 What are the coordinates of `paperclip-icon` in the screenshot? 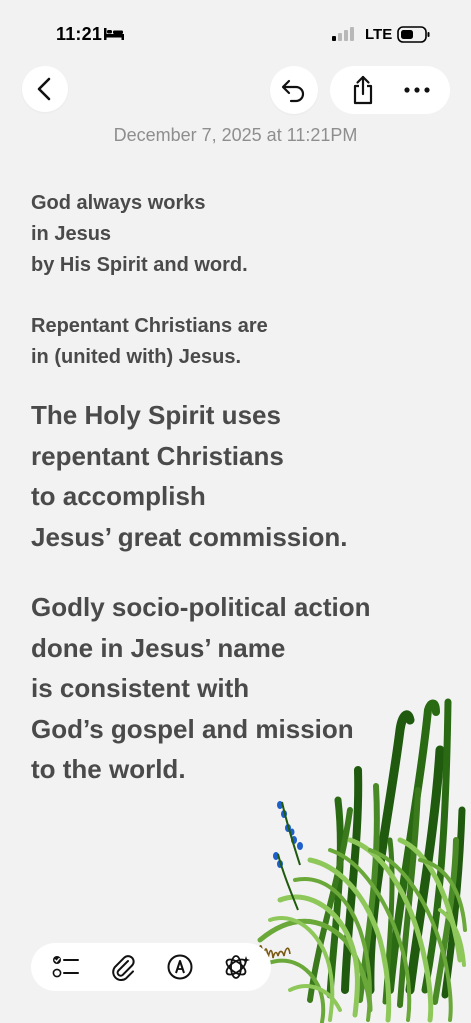 It's located at (123, 968).